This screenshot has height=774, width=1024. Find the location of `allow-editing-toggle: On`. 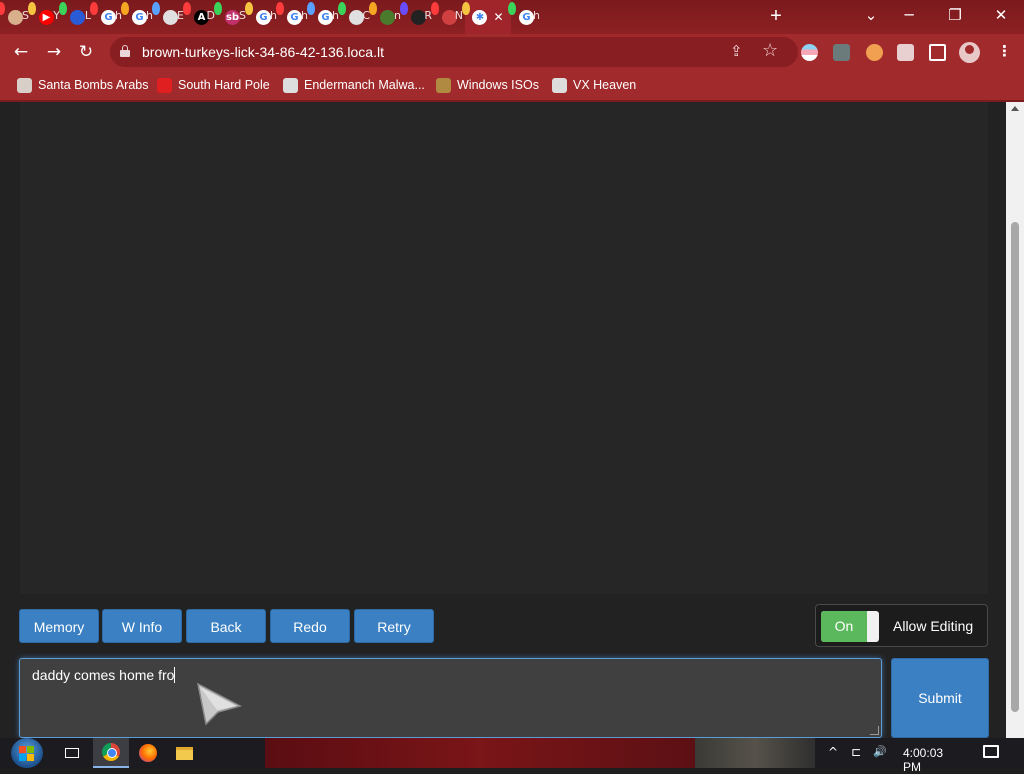

allow-editing-toggle: On is located at coordinates (850, 626).